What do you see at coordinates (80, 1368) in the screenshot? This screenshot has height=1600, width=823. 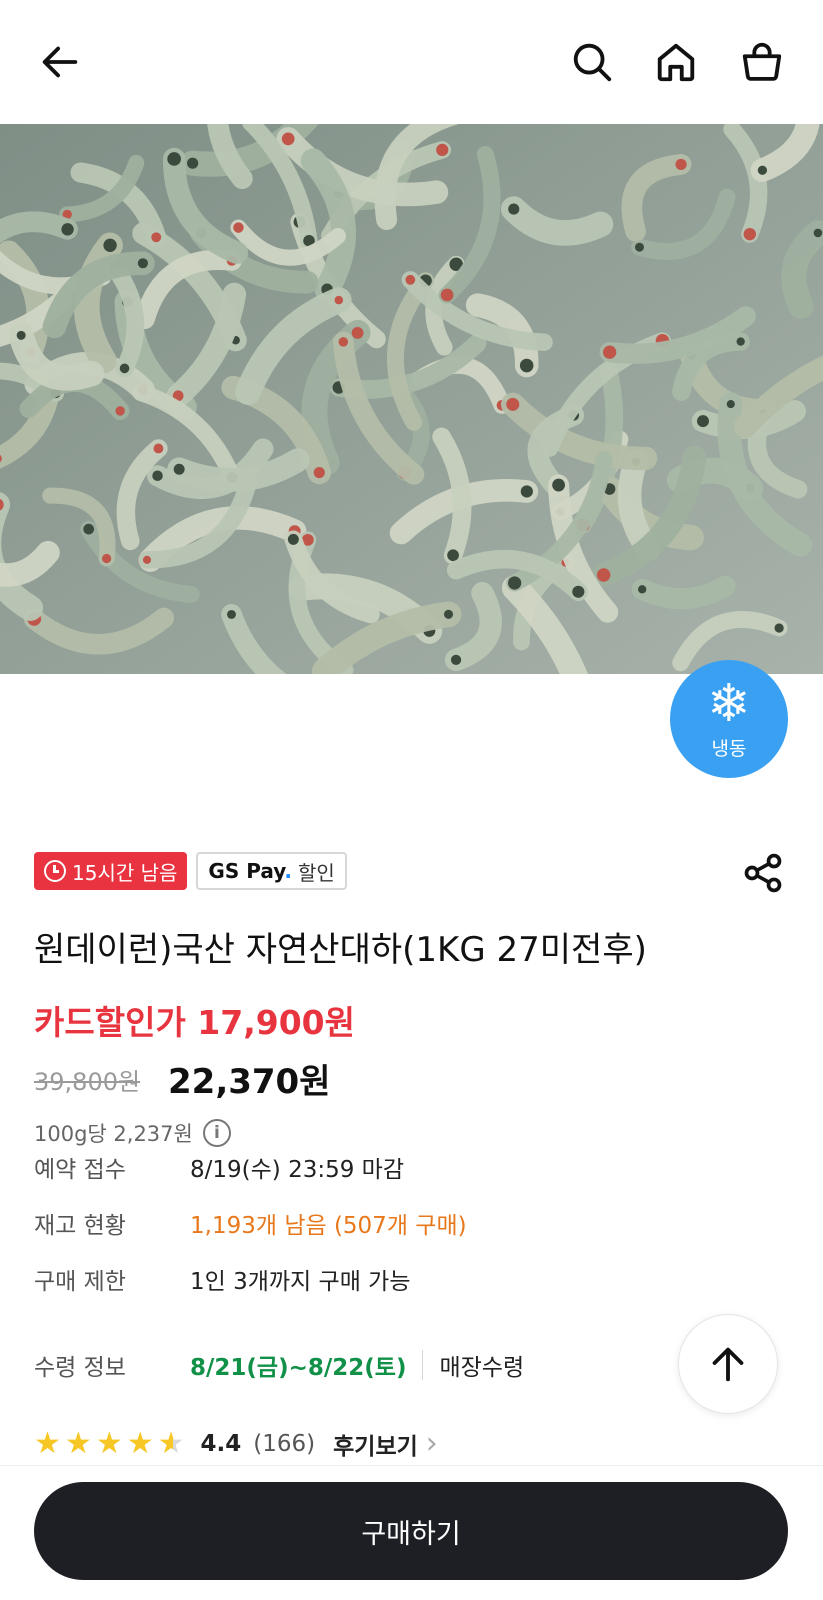 I see `info-key: 수령 정보` at bounding box center [80, 1368].